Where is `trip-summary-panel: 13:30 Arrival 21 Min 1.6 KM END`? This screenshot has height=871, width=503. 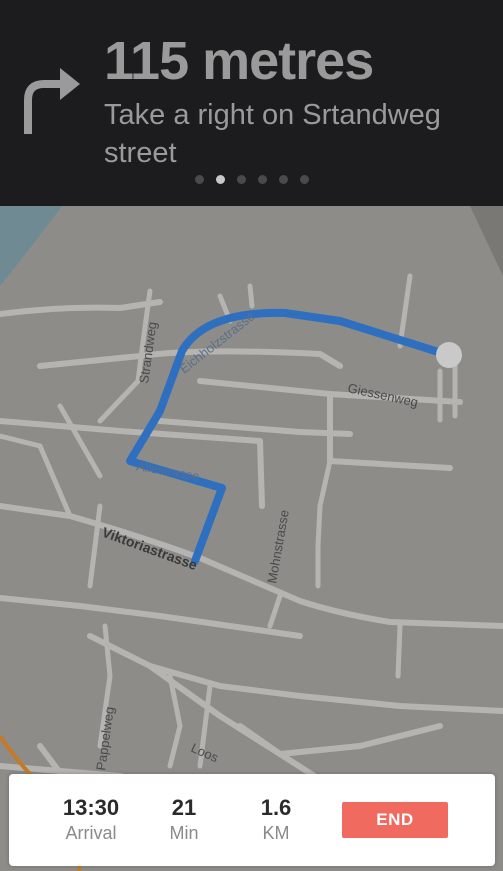 trip-summary-panel: 13:30 Arrival 21 Min 1.6 KM END is located at coordinates (252, 820).